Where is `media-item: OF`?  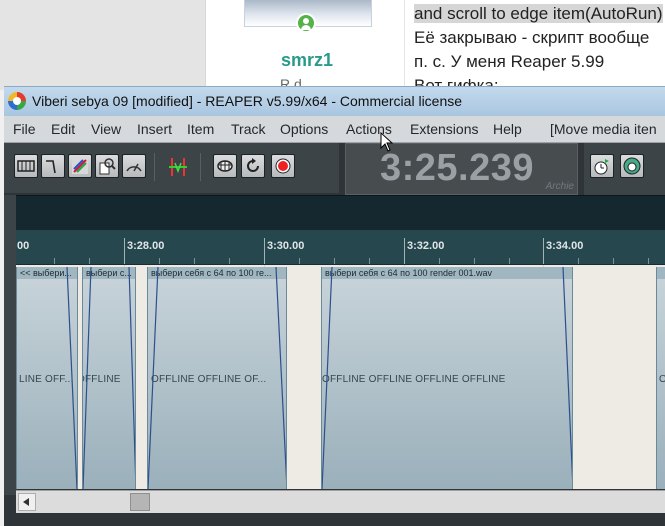
media-item: OF is located at coordinates (660, 378).